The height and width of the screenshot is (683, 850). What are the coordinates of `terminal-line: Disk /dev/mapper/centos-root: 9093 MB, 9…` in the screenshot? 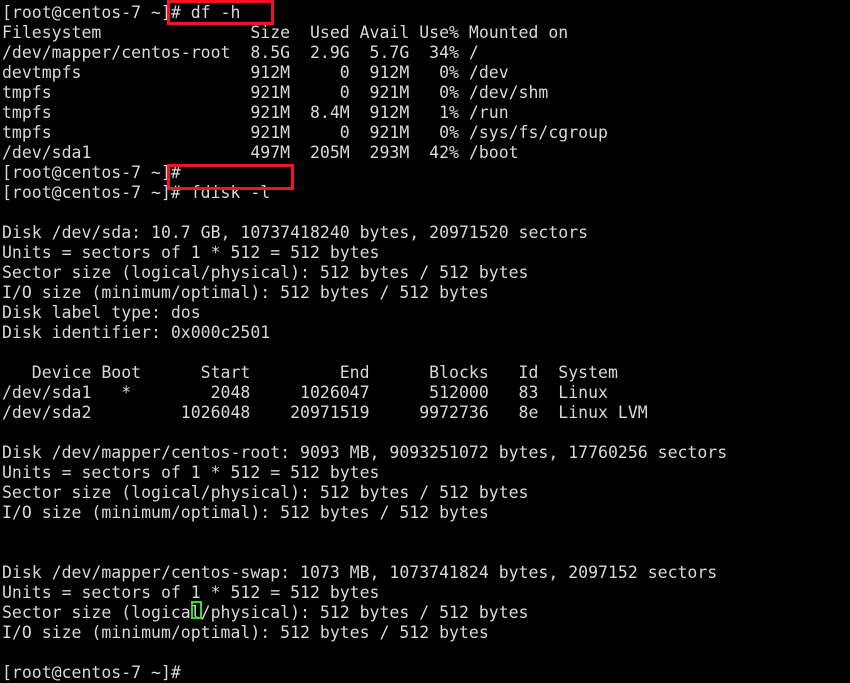 It's located at (365, 452).